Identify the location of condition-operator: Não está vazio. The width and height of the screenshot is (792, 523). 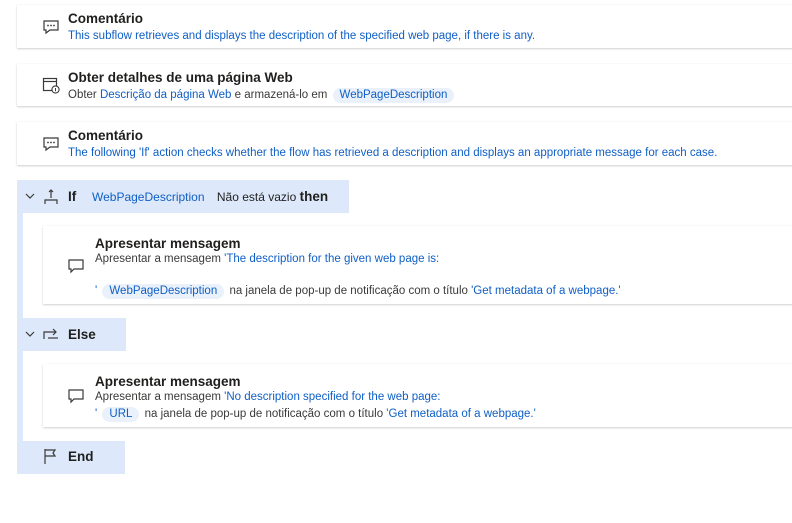
(256, 197).